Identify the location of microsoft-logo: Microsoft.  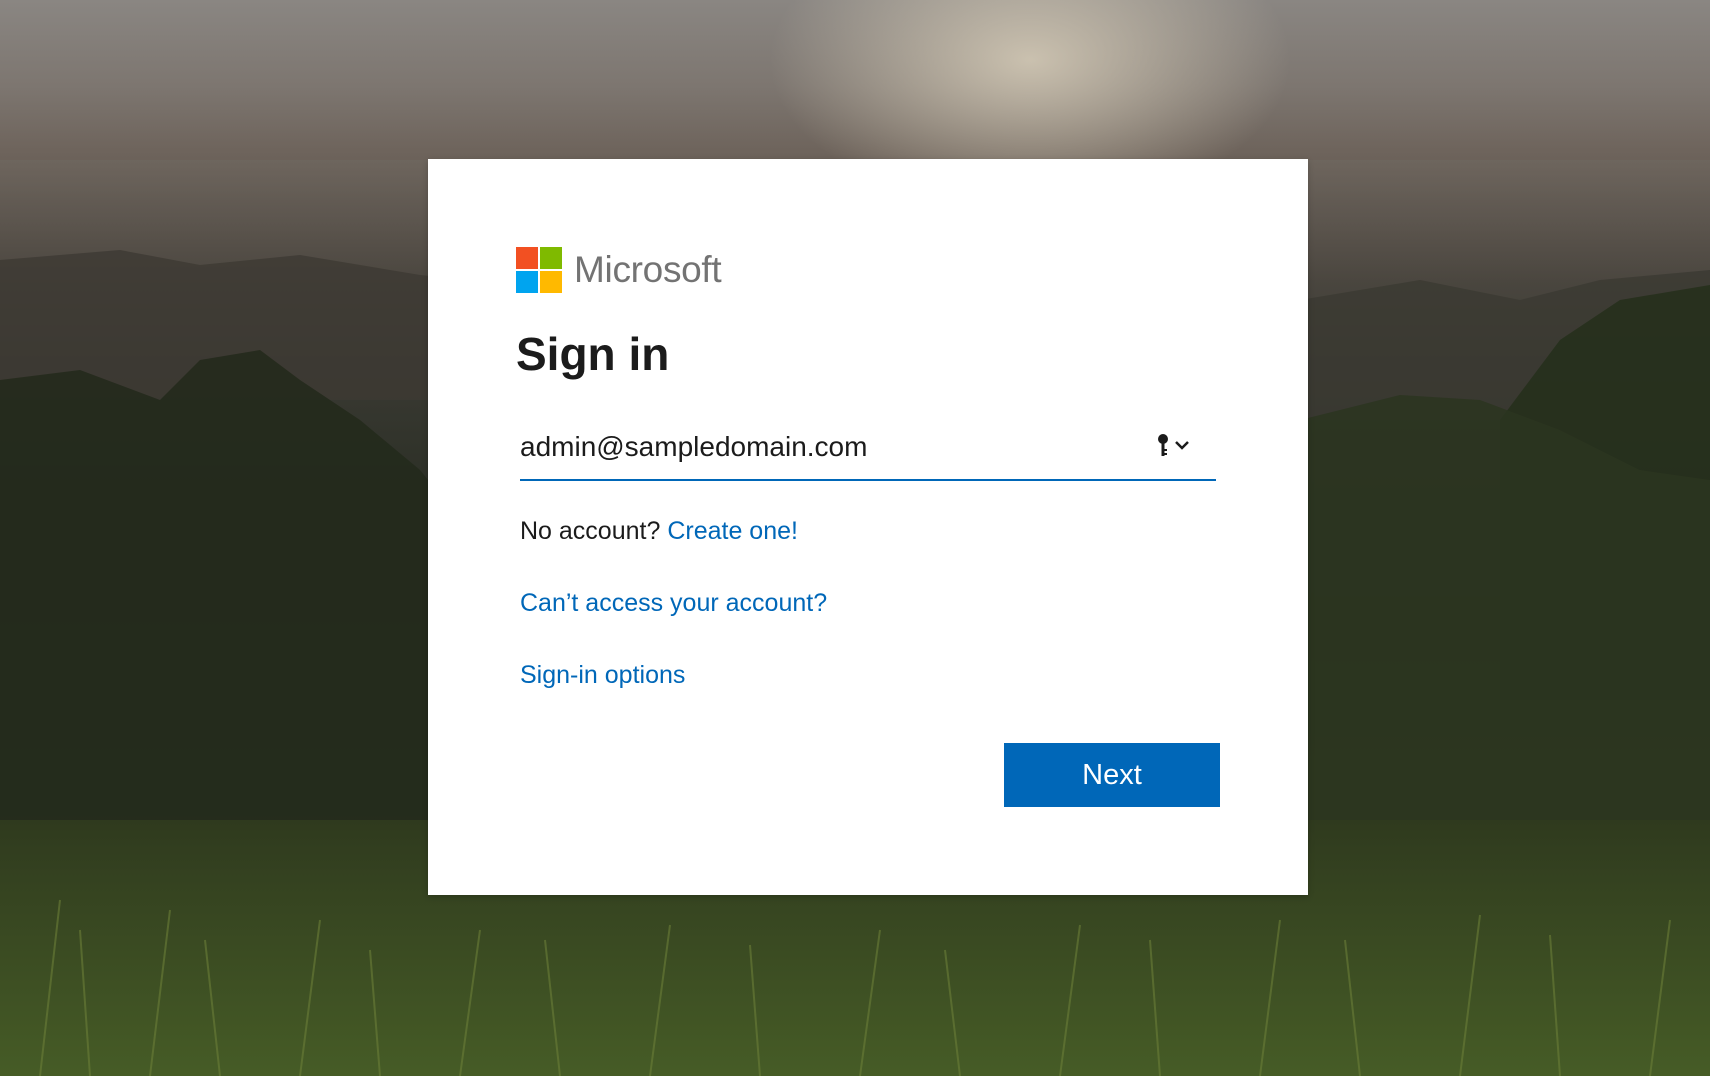
(619, 270).